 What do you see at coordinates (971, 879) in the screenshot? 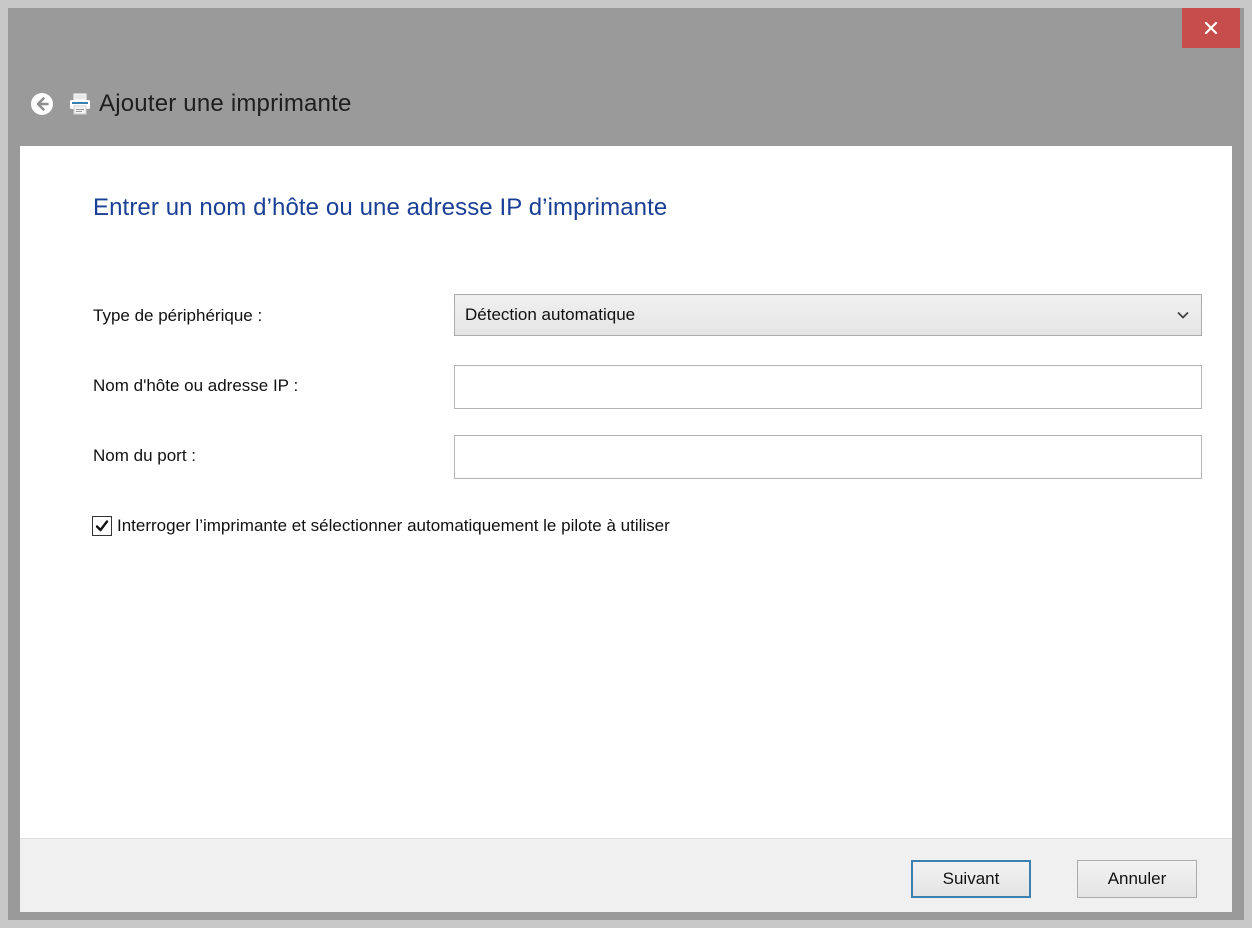
I see `next-button: Suivant` at bounding box center [971, 879].